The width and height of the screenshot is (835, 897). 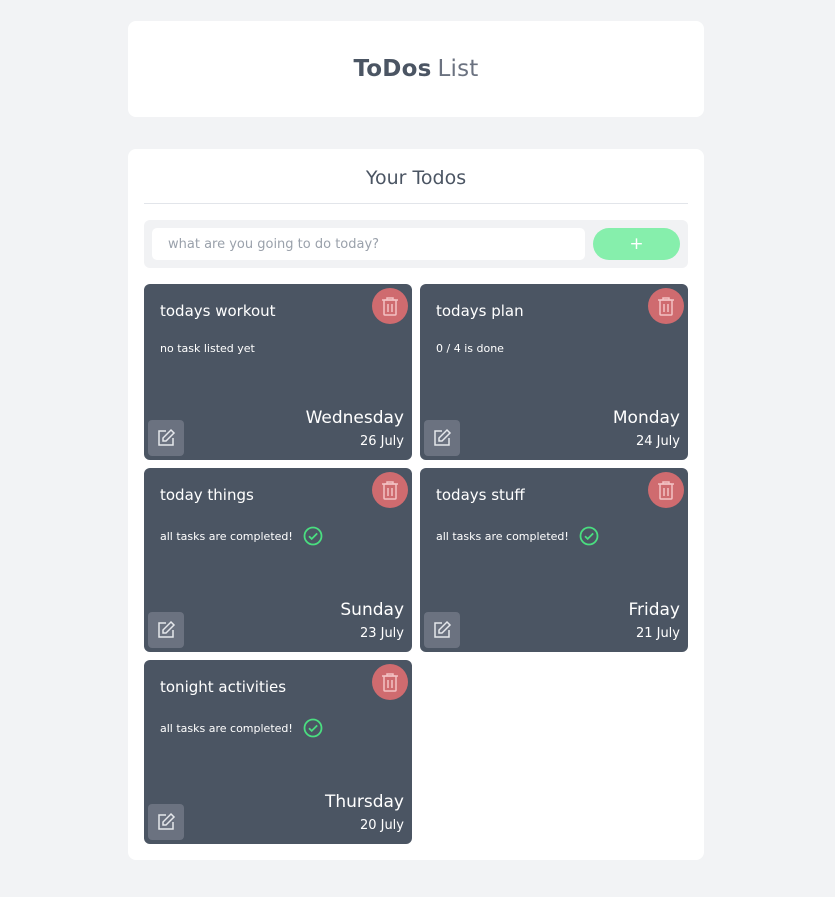 What do you see at coordinates (646, 418) in the screenshot?
I see `todo-day: Monday` at bounding box center [646, 418].